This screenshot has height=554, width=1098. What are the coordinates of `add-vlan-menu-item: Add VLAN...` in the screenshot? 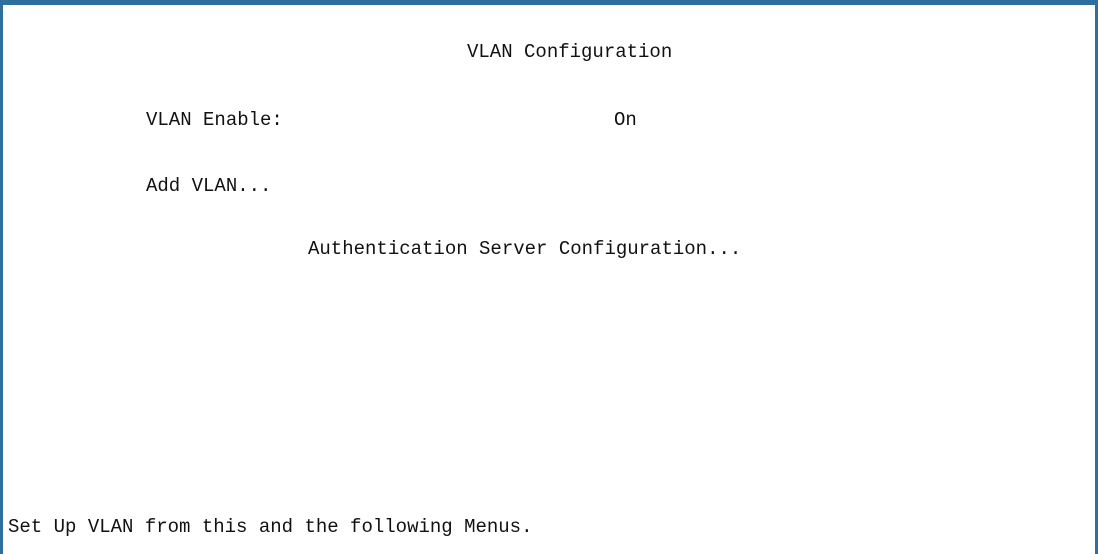 It's located at (208, 186).